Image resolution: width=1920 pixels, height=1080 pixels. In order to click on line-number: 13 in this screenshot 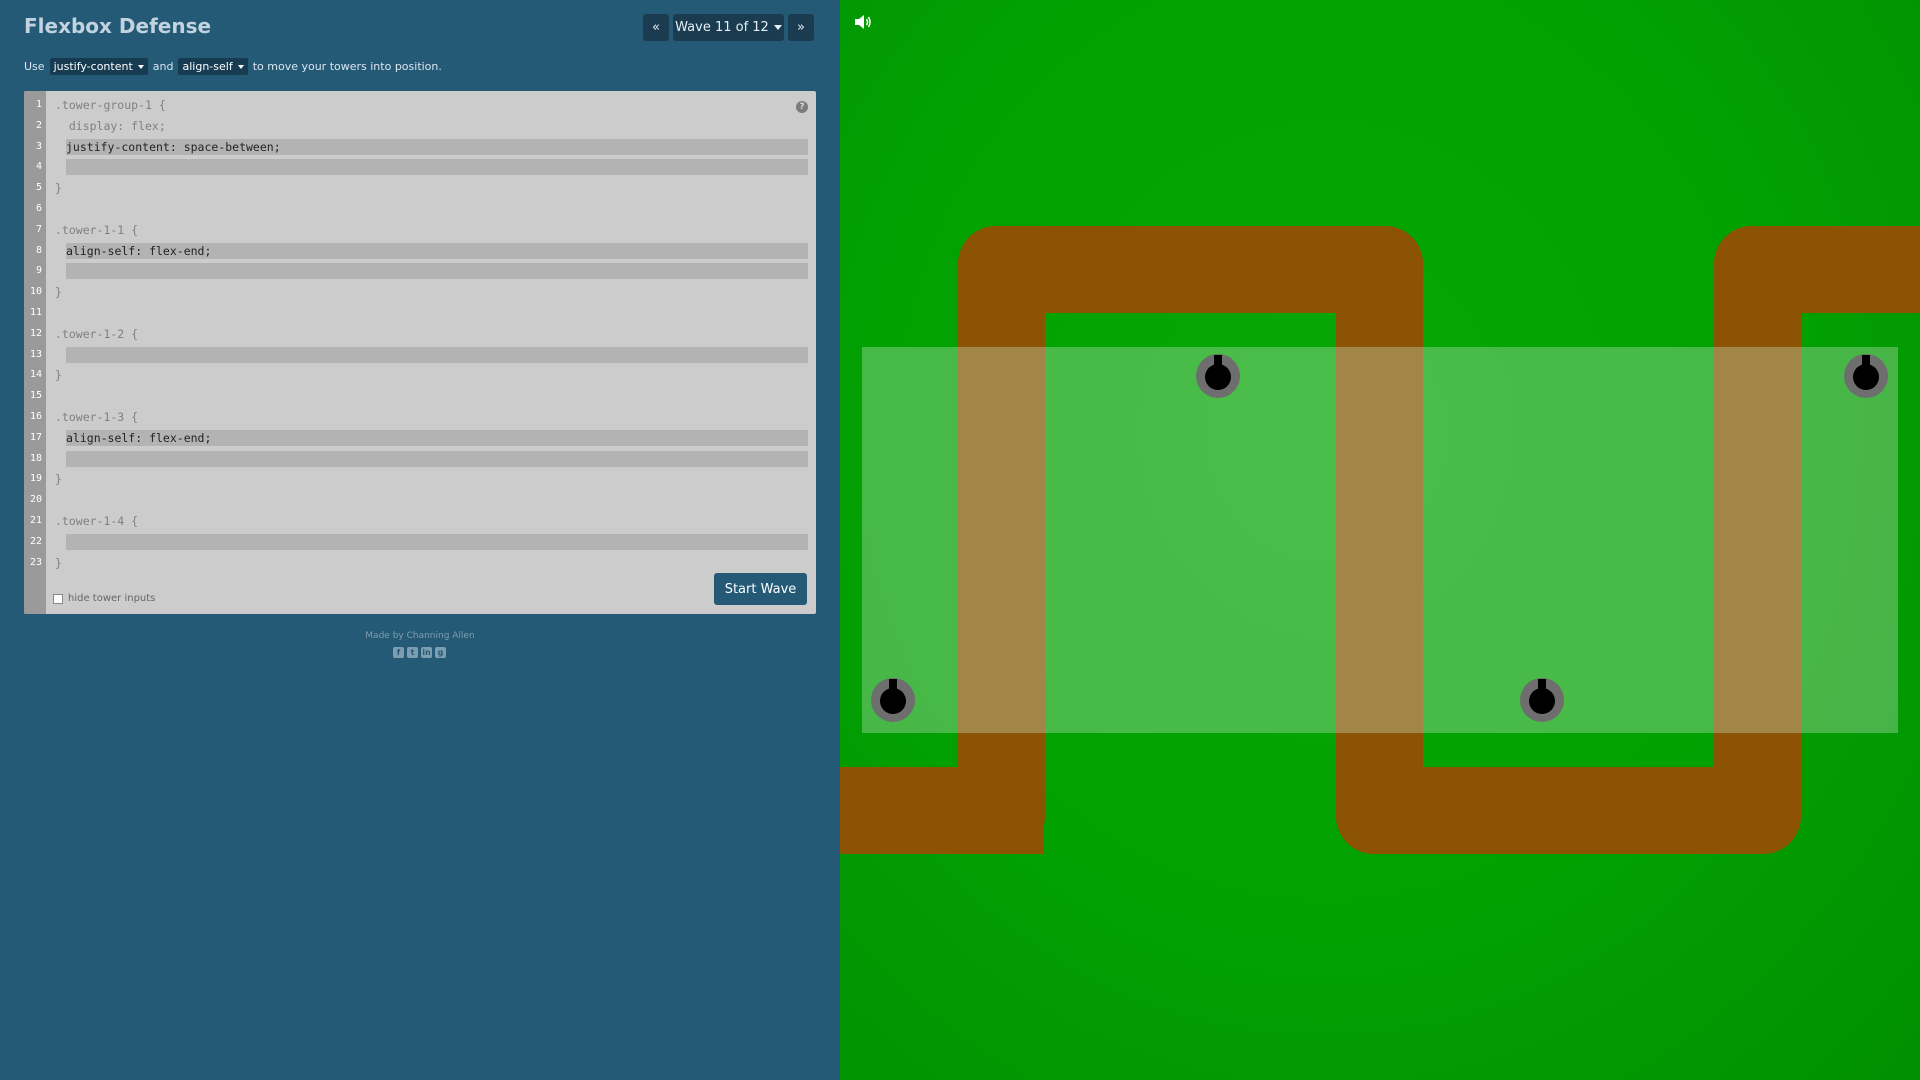, I will do `click(35, 354)`.